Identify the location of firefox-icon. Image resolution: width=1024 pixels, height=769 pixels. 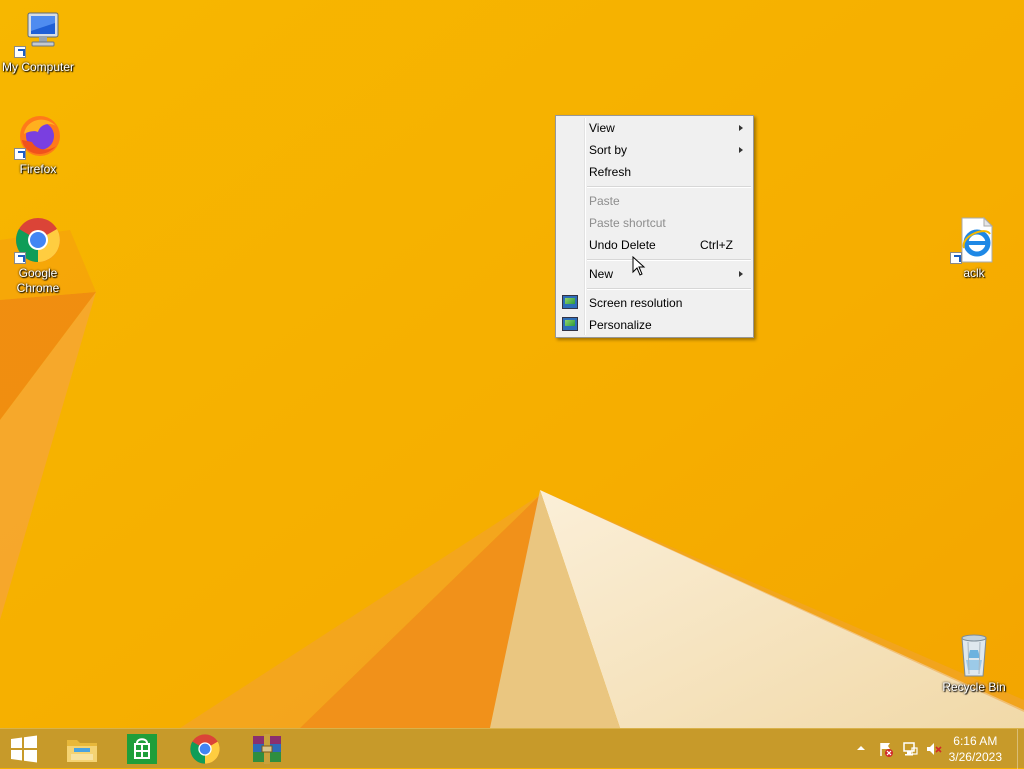
(38, 136).